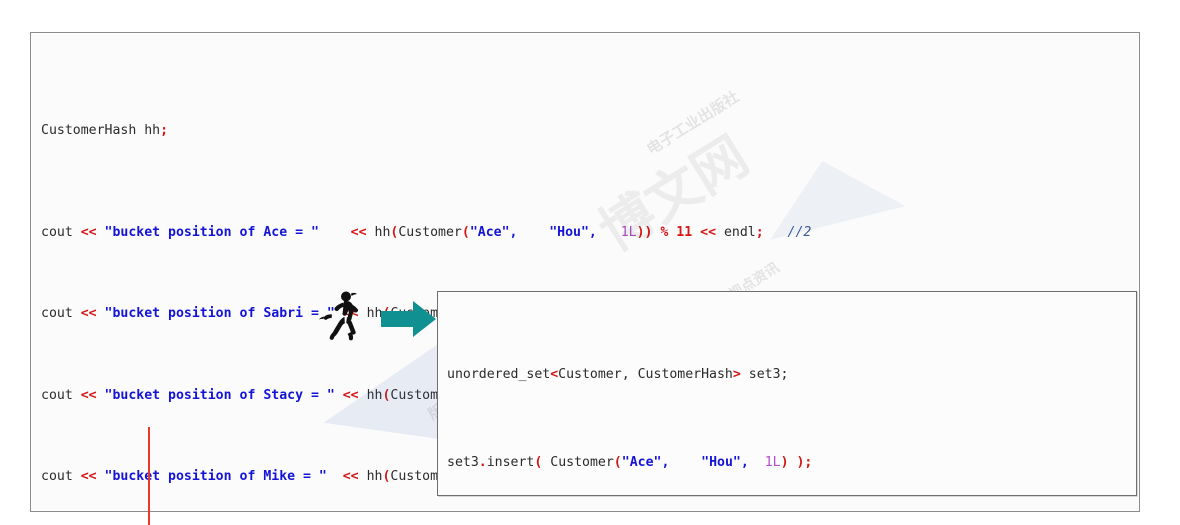  What do you see at coordinates (799, 232) in the screenshot?
I see `result-comment-0: //2` at bounding box center [799, 232].